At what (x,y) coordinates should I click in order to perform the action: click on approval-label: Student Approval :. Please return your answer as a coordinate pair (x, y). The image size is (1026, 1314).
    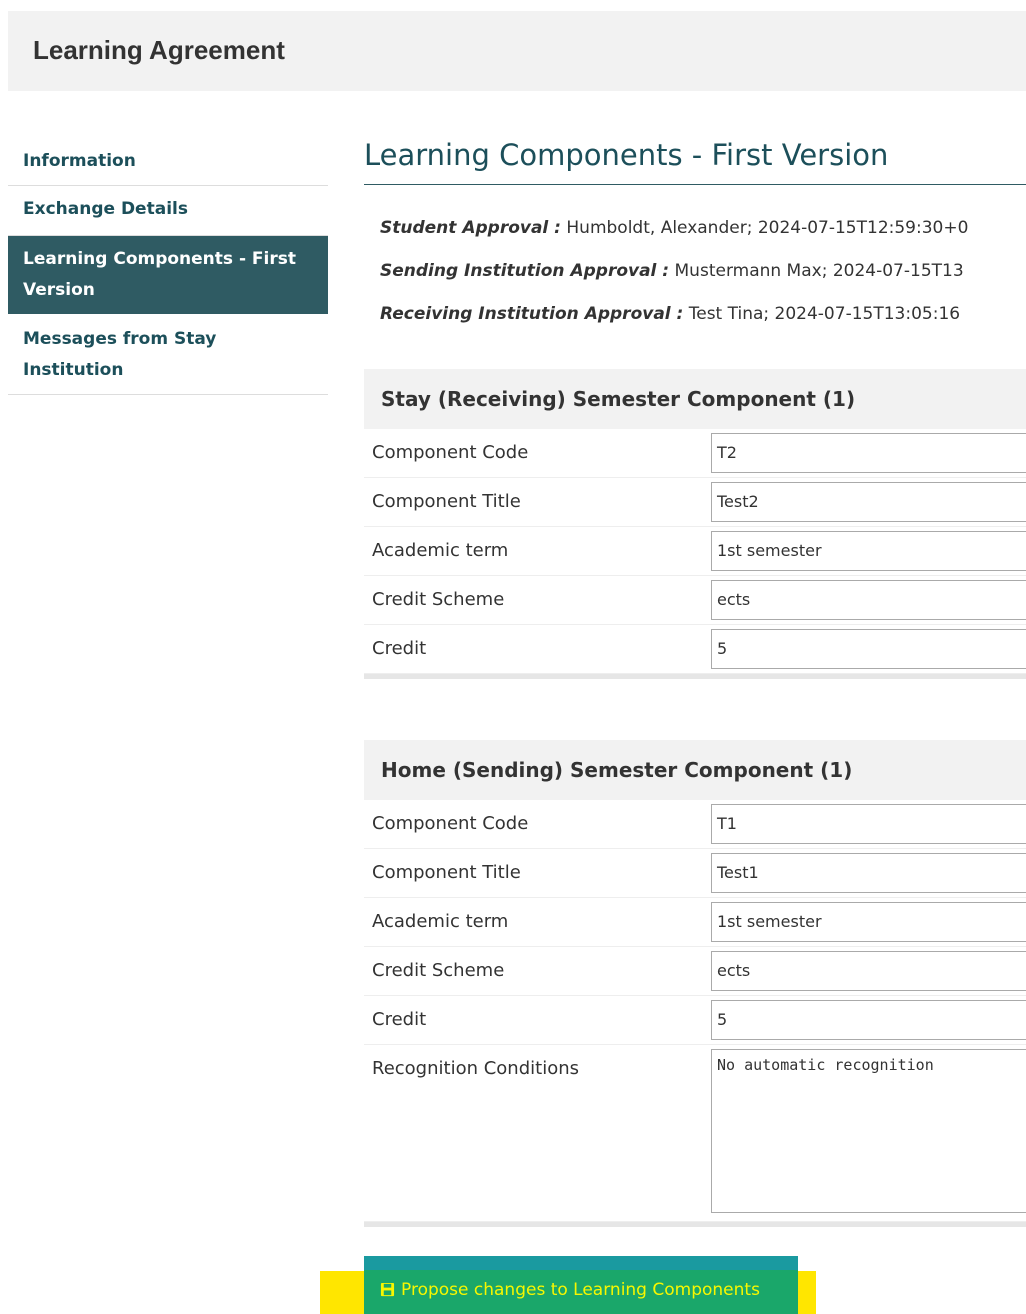
    Looking at the image, I should click on (470, 228).